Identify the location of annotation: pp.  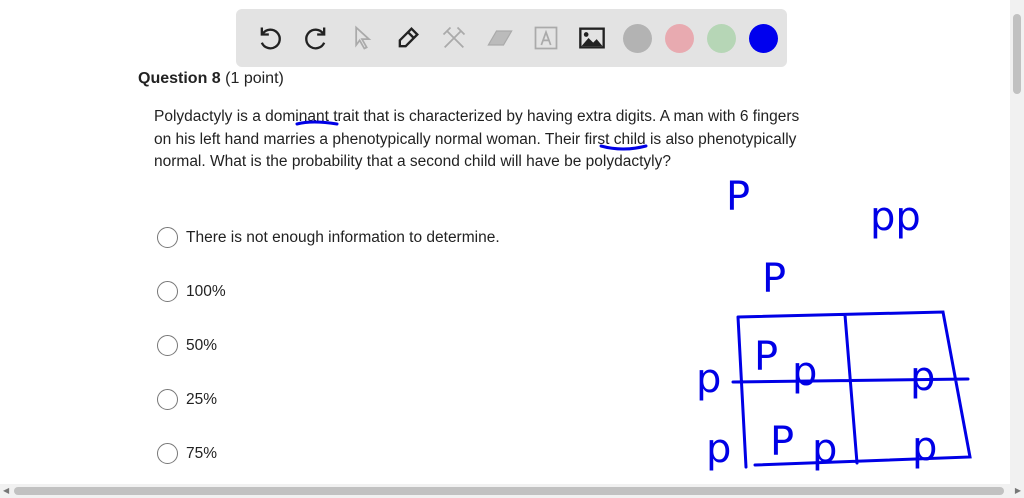
(895, 217).